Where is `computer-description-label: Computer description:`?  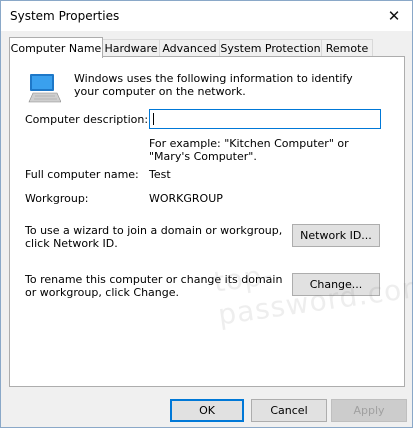 computer-description-label: Computer description: is located at coordinates (87, 119).